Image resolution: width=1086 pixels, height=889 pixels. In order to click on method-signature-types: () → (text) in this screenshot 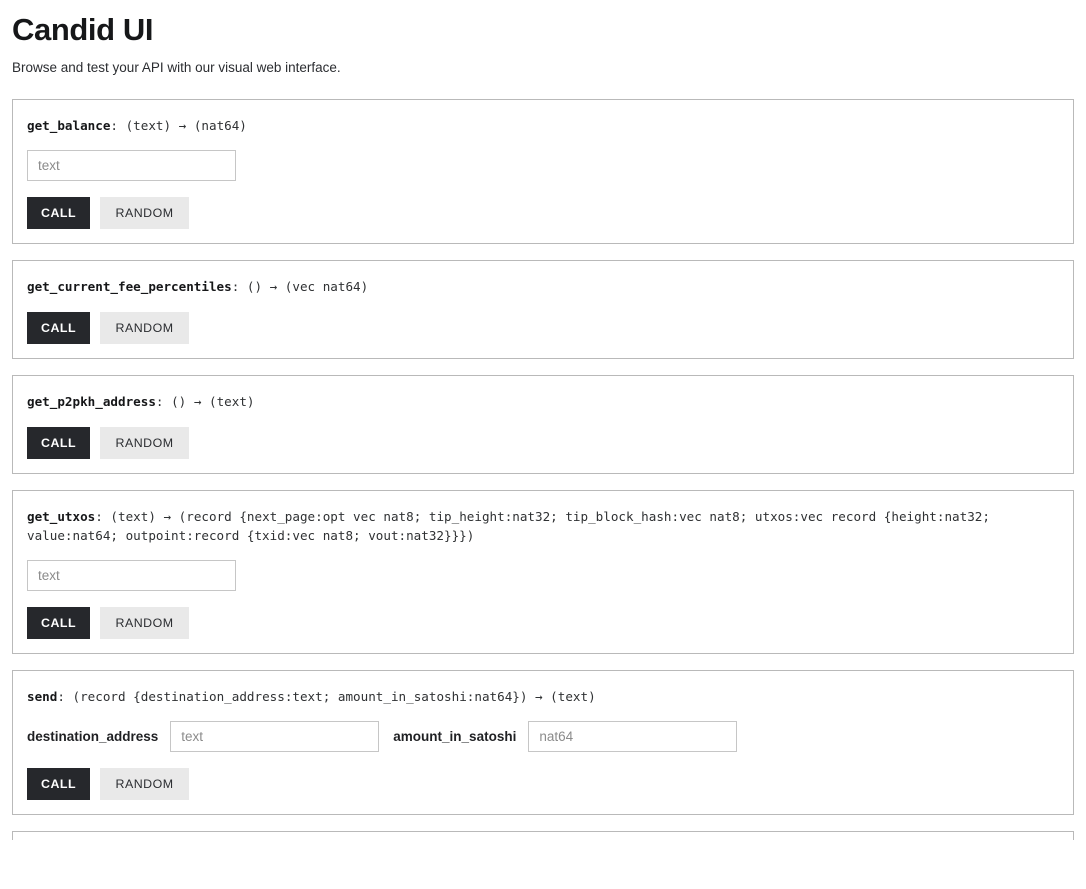, I will do `click(213, 401)`.